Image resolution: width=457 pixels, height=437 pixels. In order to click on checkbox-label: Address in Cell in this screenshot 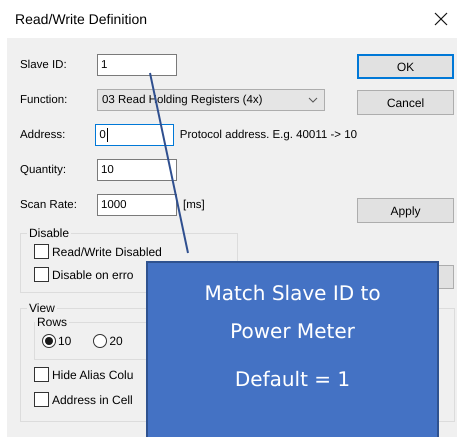, I will do `click(92, 399)`.